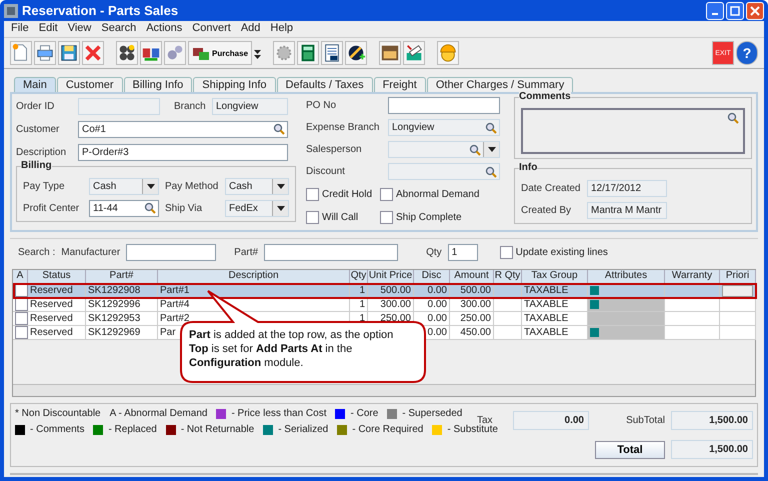 Image resolution: width=768 pixels, height=481 pixels. I want to click on column-header: Status, so click(57, 277).